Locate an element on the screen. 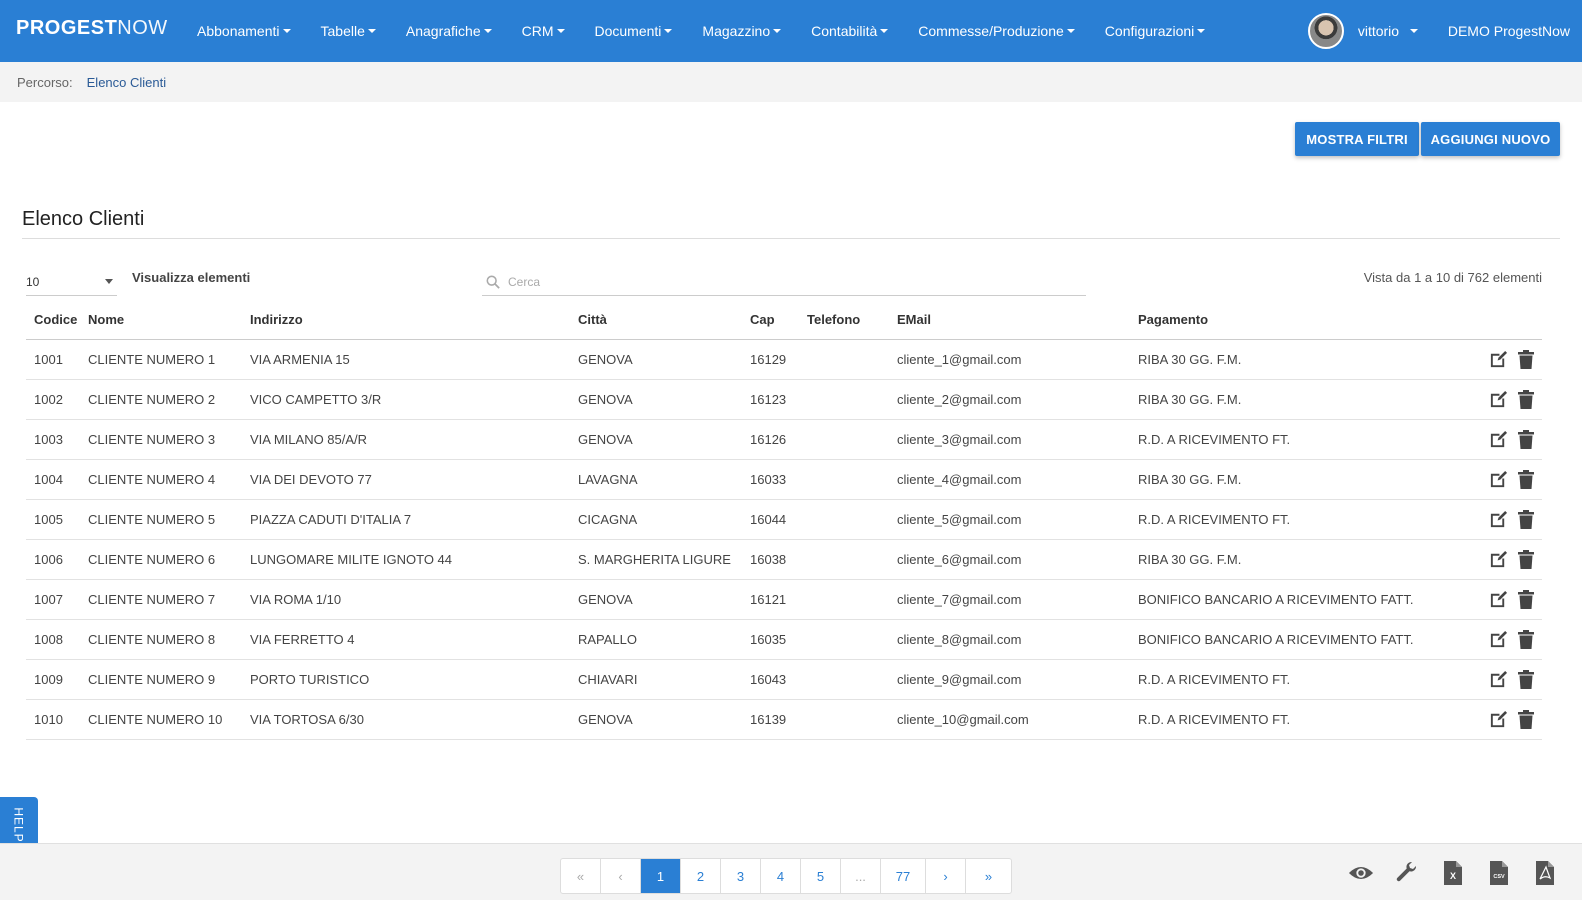 The width and height of the screenshot is (1582, 900). company-name: DEMO ProgestNow is located at coordinates (1509, 31).